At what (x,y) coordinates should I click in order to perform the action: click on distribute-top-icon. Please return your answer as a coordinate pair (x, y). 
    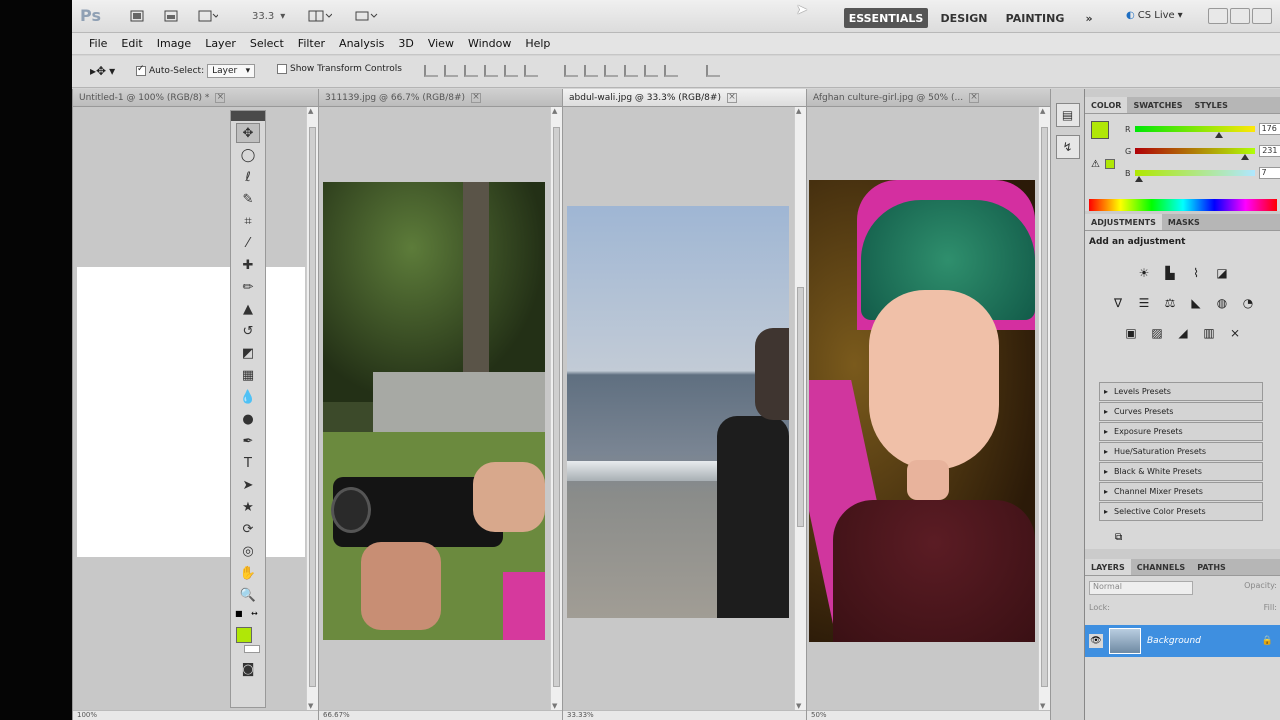
    Looking at the image, I should click on (571, 71).